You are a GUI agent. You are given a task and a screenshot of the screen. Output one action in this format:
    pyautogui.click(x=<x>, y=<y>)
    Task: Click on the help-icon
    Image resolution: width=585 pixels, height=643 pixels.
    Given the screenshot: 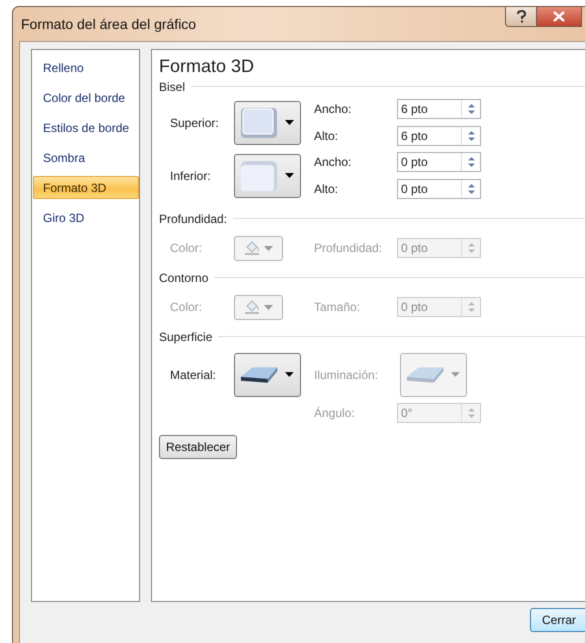 What is the action you would take?
    pyautogui.click(x=521, y=16)
    